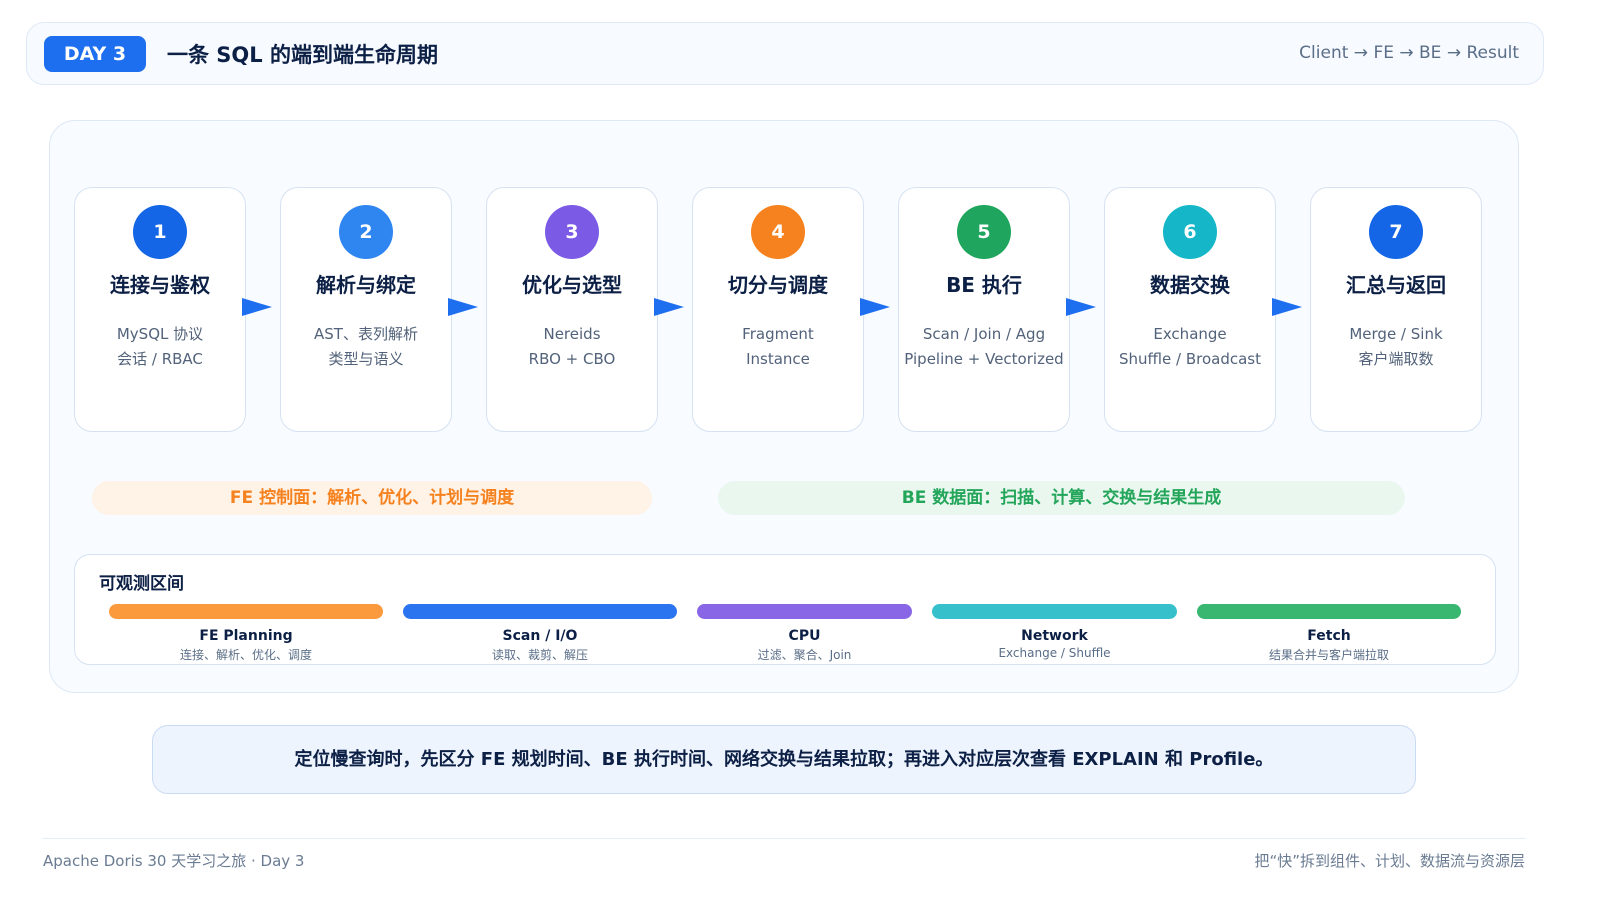 The image size is (1600, 900). What do you see at coordinates (1396, 359) in the screenshot?
I see `stage-desc-line2: 客户端取数` at bounding box center [1396, 359].